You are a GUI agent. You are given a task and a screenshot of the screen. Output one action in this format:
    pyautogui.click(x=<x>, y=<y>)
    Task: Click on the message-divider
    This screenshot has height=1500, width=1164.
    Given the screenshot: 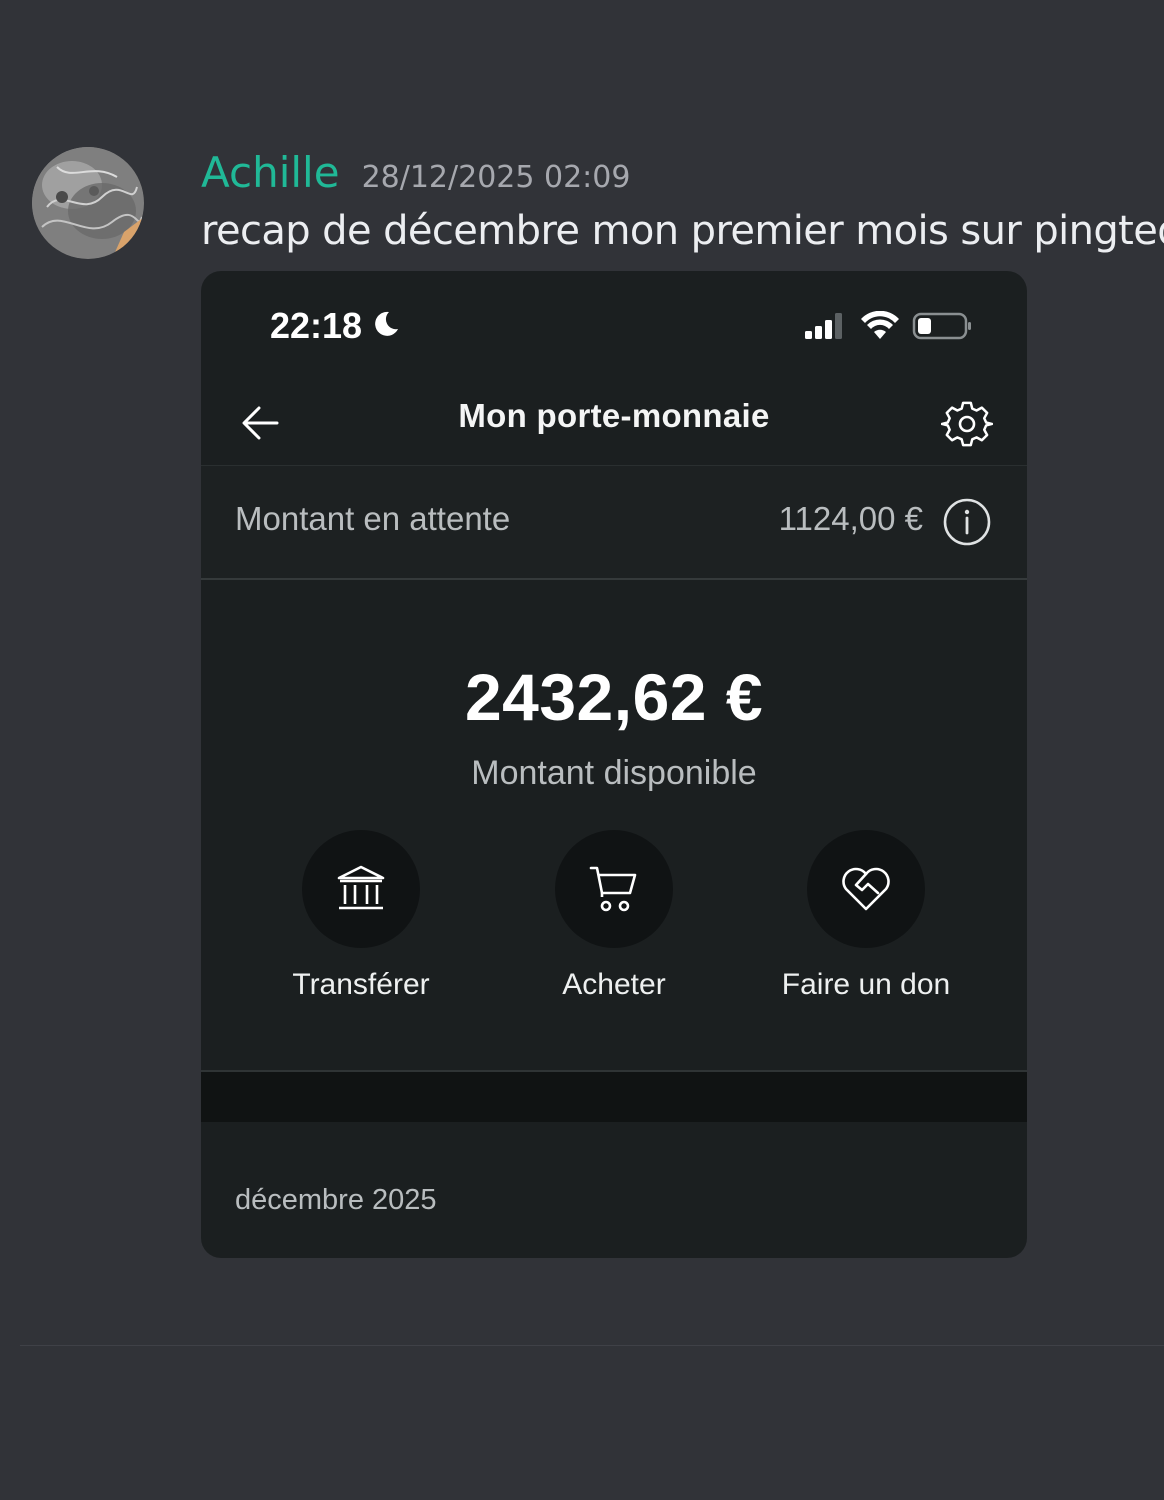 What is the action you would take?
    pyautogui.click(x=592, y=1345)
    